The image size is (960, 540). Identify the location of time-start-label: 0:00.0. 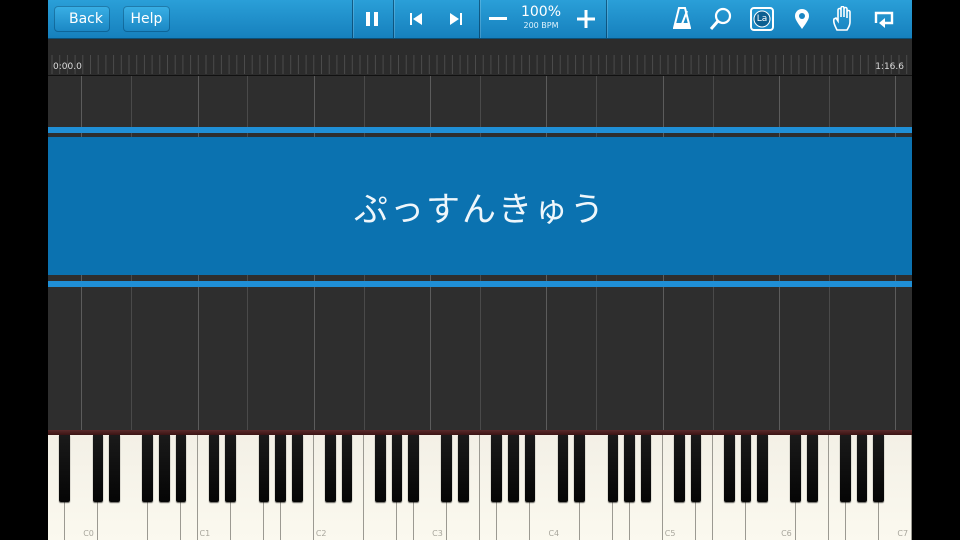
(67, 67).